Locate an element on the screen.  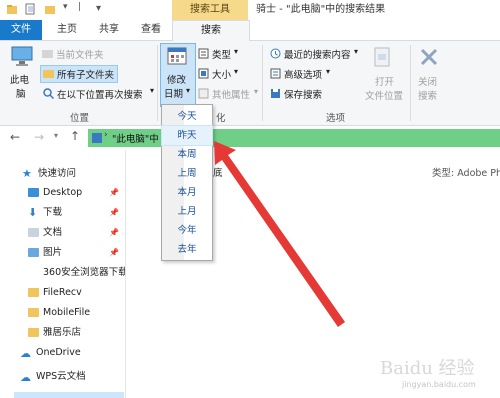
nav-quick-access: 快速访问 is located at coordinates (81, 174).